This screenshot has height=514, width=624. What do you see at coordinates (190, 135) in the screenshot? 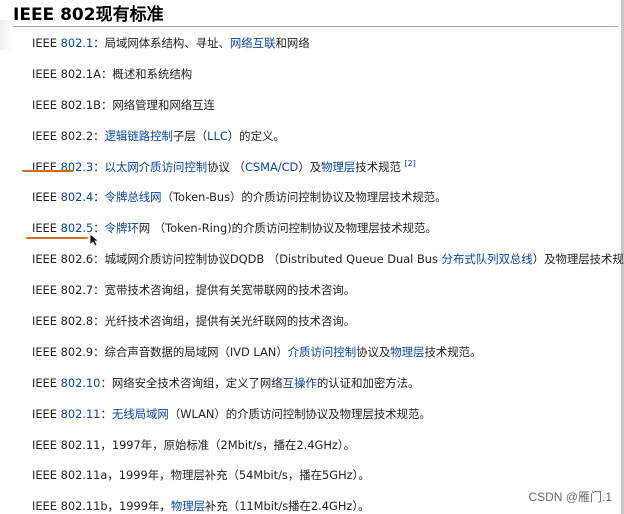
I see `item-text: 子层（` at bounding box center [190, 135].